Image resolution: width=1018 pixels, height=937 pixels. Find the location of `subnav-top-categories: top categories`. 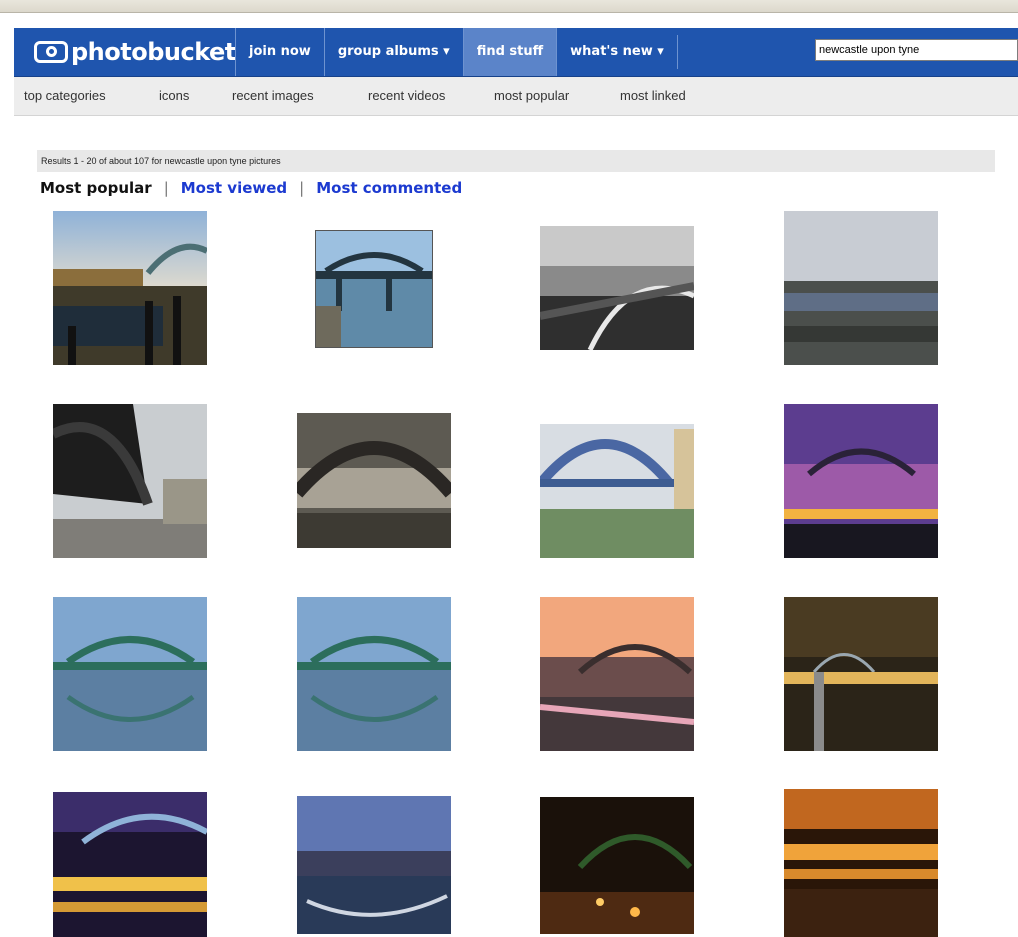

subnav-top-categories: top categories is located at coordinates (65, 95).